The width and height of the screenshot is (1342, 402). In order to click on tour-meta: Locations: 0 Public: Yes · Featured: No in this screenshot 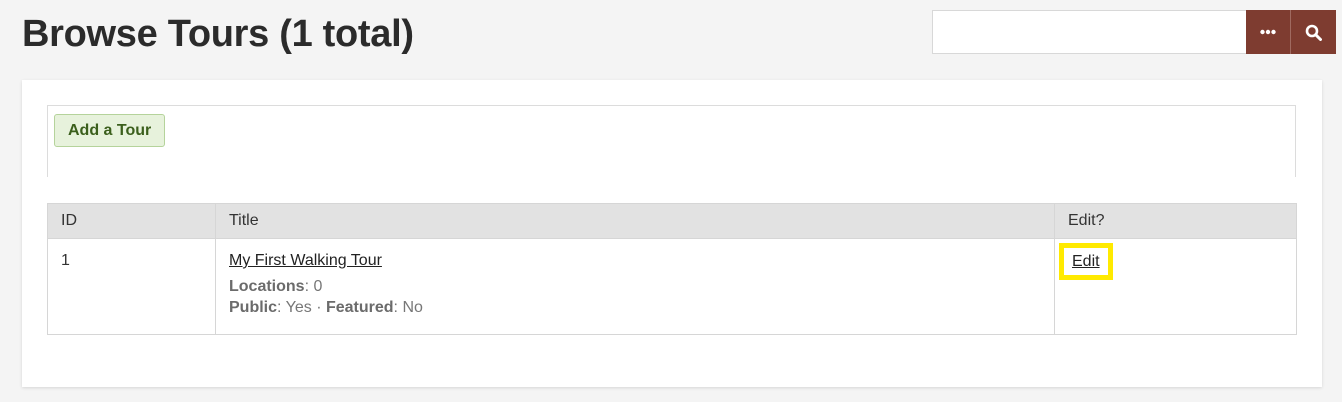, I will do `click(635, 297)`.